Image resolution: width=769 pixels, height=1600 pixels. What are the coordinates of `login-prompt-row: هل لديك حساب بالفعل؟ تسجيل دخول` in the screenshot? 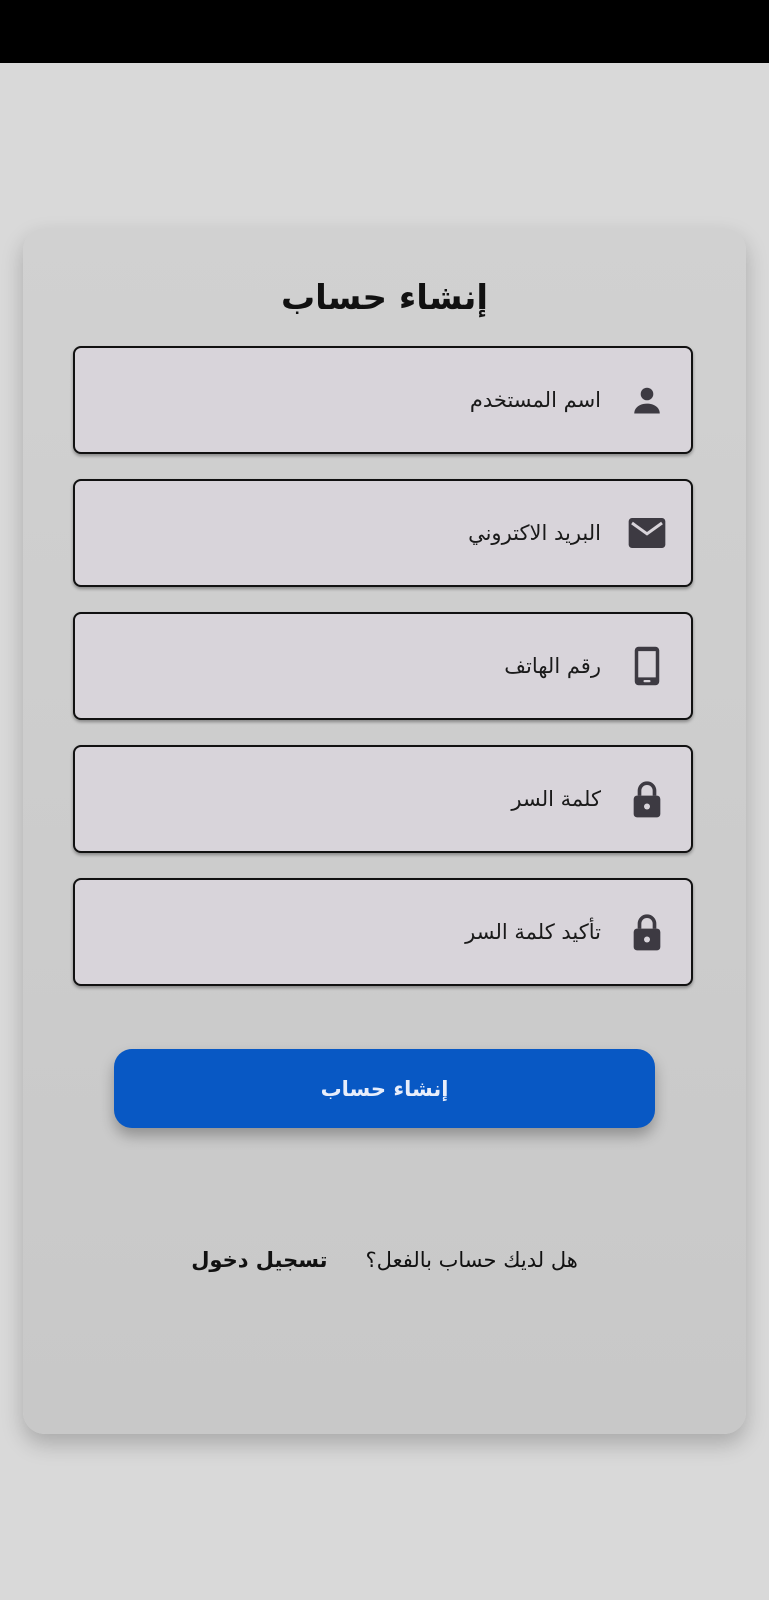 It's located at (384, 1260).